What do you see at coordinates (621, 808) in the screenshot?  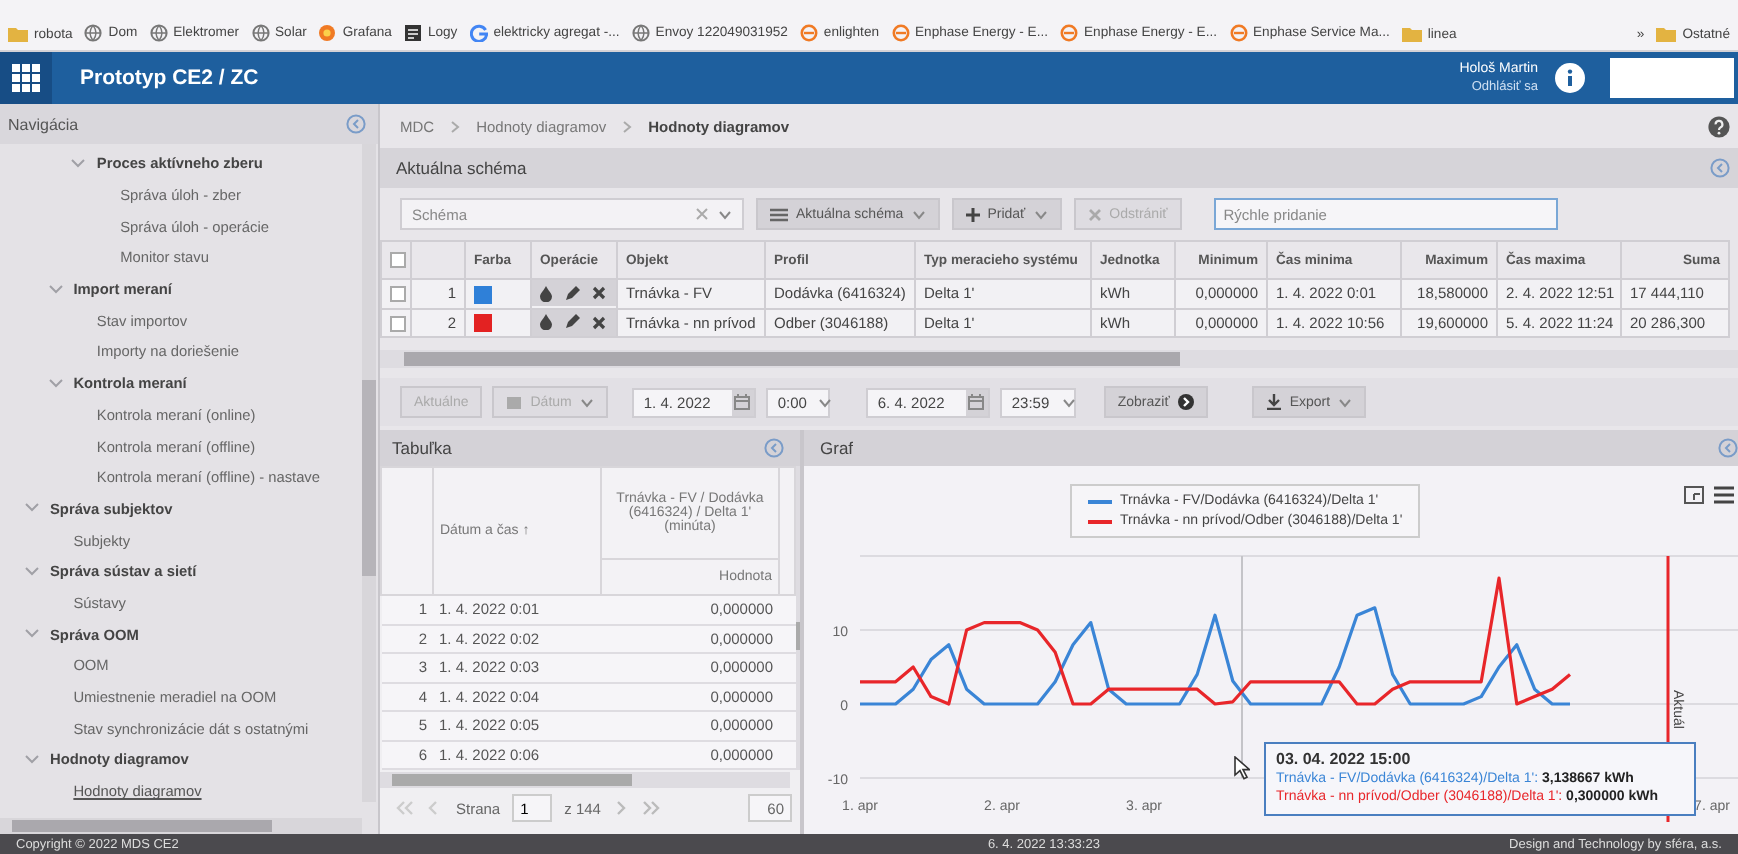 I see `next-page-icon` at bounding box center [621, 808].